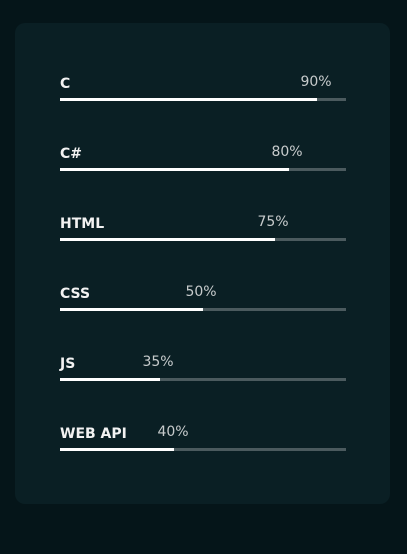 The width and height of the screenshot is (407, 554). I want to click on skill-percent: 35%, so click(158, 362).